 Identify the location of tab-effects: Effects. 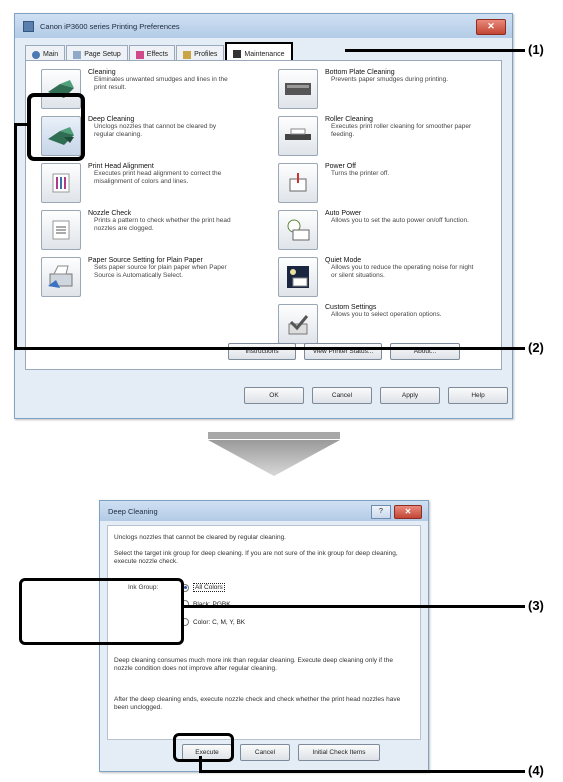
(152, 53).